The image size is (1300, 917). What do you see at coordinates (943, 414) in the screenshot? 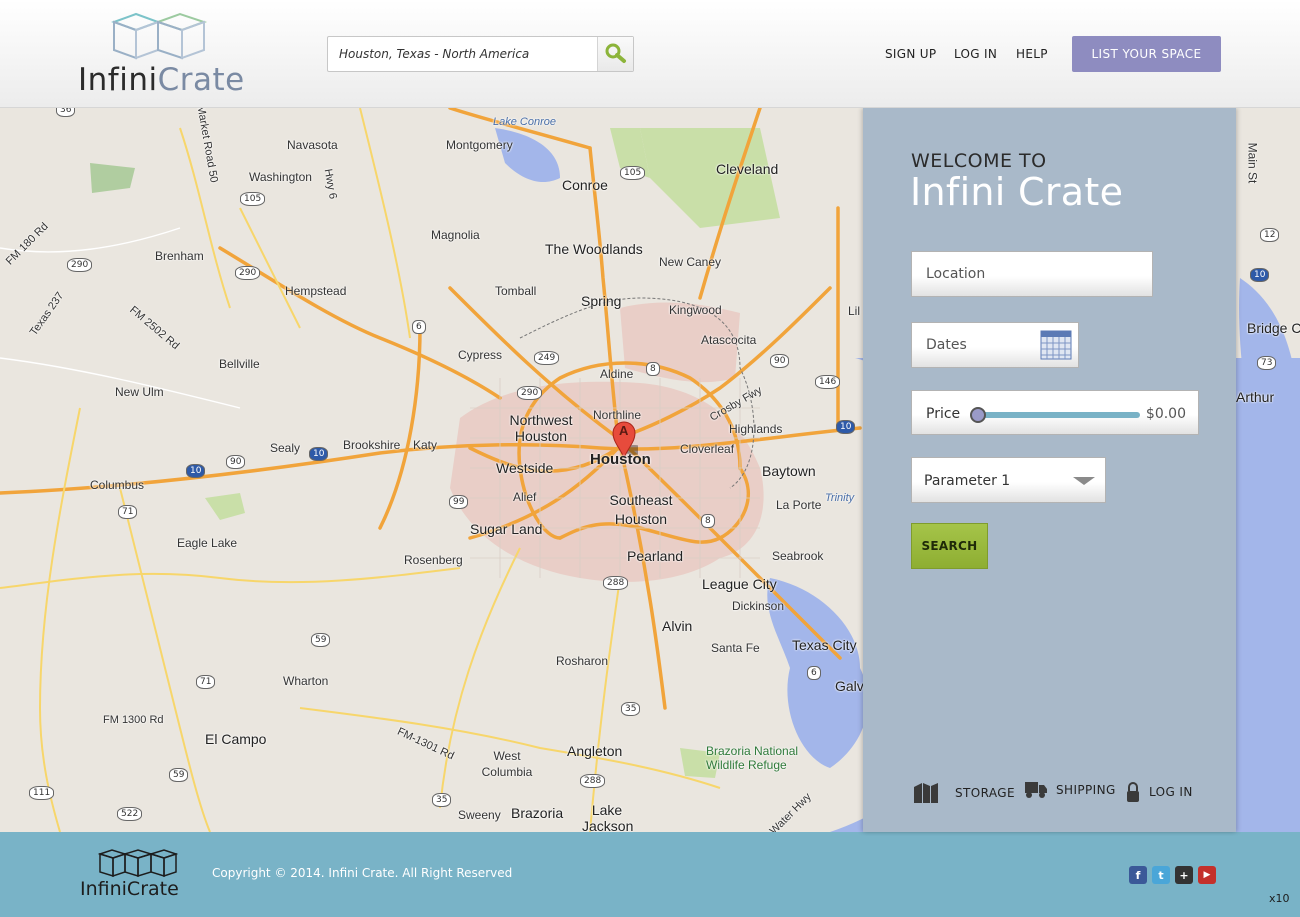
I see `price-label: Price` at bounding box center [943, 414].